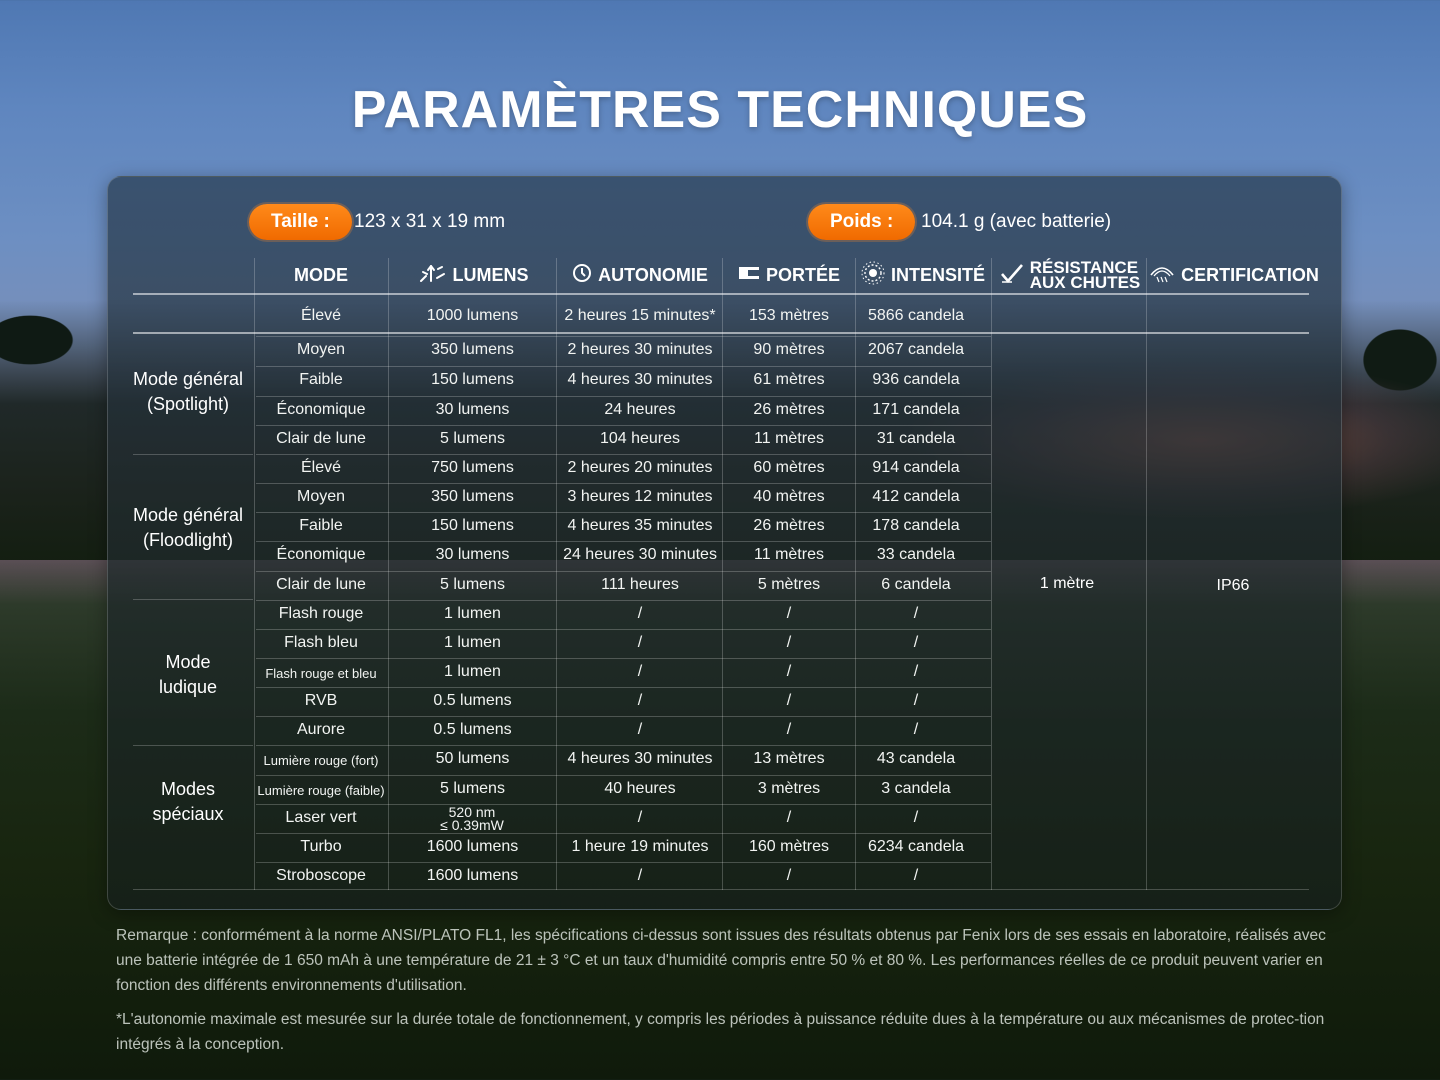 The width and height of the screenshot is (1440, 1080). What do you see at coordinates (873, 275) in the screenshot?
I see `sun-target-icon` at bounding box center [873, 275].